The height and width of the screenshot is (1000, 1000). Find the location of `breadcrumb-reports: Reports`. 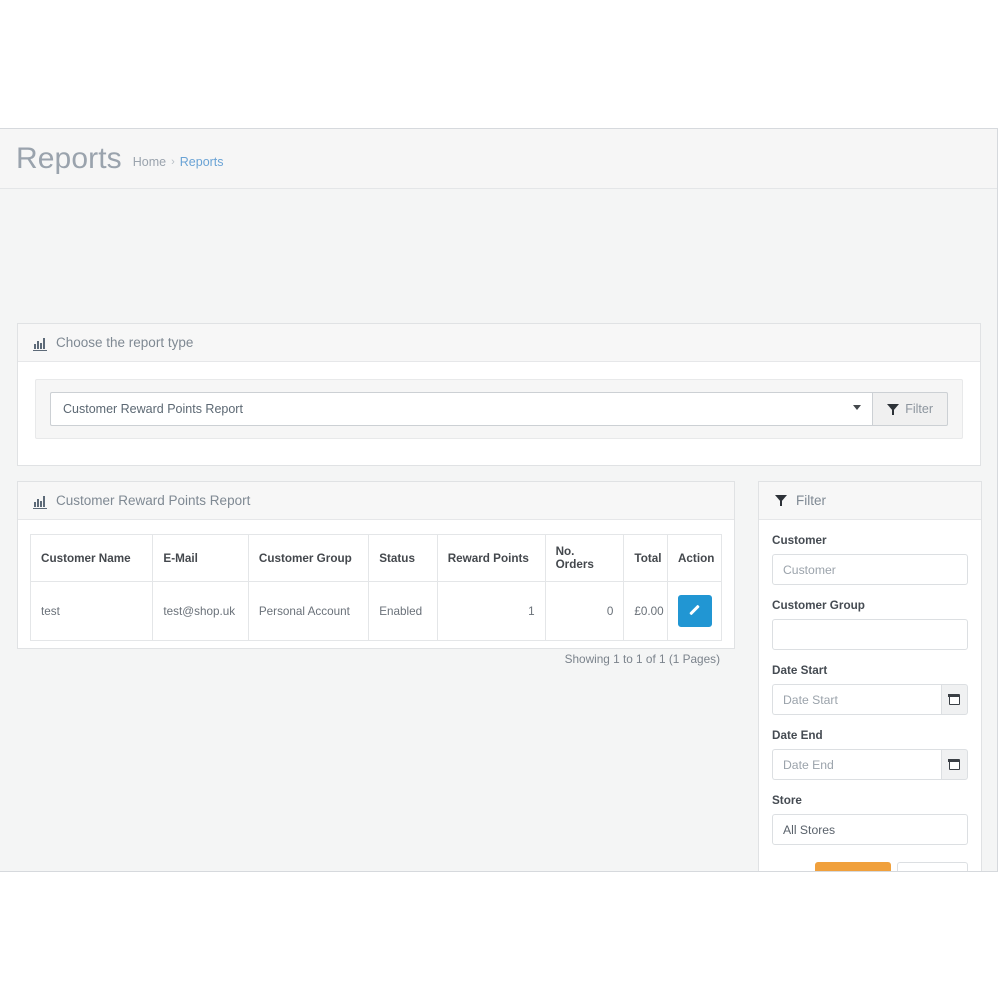

breadcrumb-reports: Reports is located at coordinates (202, 162).